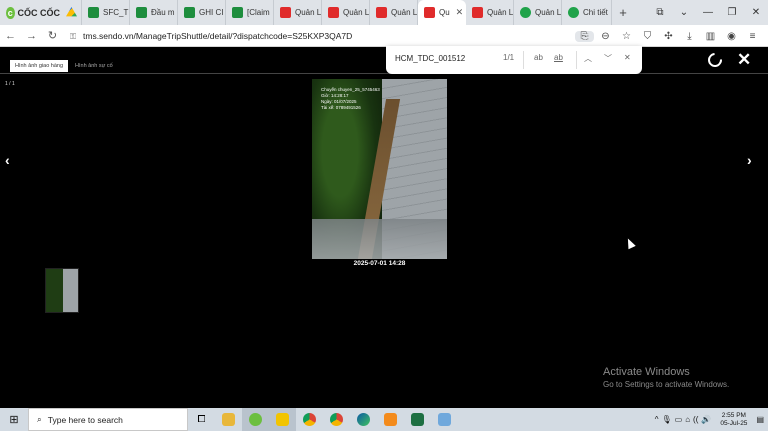 The height and width of the screenshot is (431, 768). I want to click on photo-caption: 2025-07-01 14:28, so click(379, 263).